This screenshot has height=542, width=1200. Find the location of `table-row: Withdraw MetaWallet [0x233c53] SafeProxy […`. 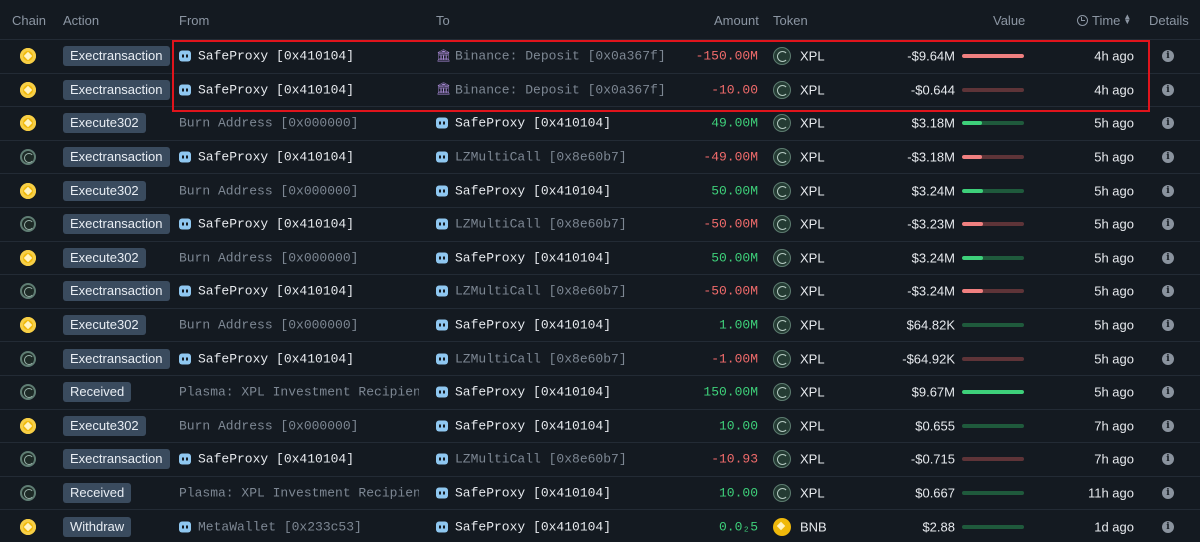

table-row: Withdraw MetaWallet [0x233c53] SafeProxy [… is located at coordinates (600, 526).